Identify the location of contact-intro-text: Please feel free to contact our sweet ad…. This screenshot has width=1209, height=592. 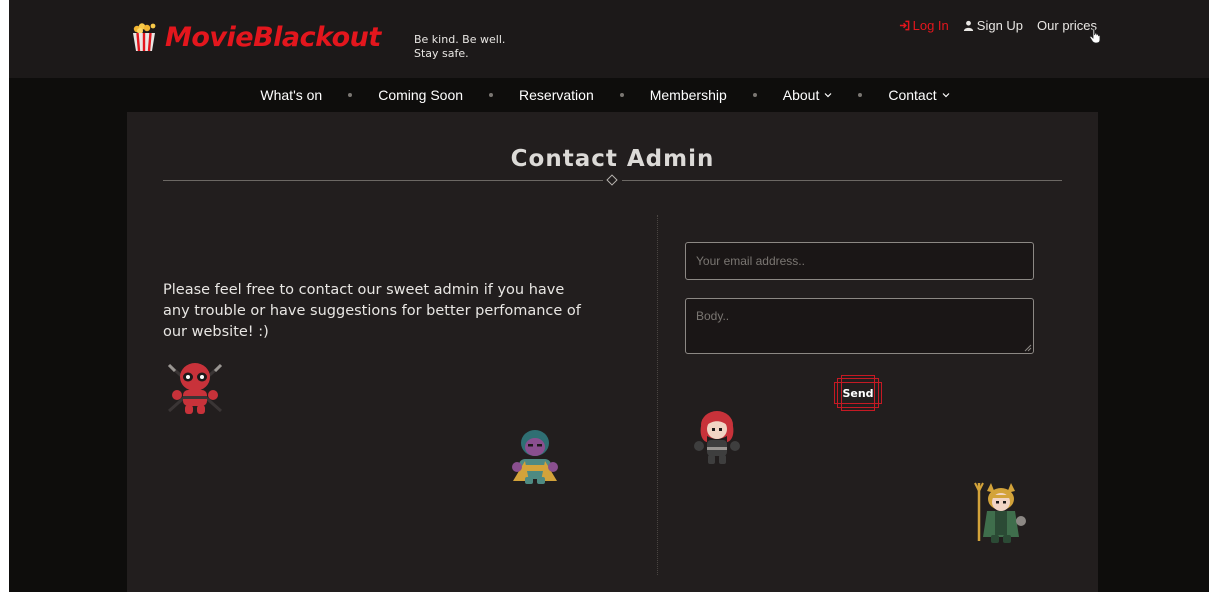
(372, 311).